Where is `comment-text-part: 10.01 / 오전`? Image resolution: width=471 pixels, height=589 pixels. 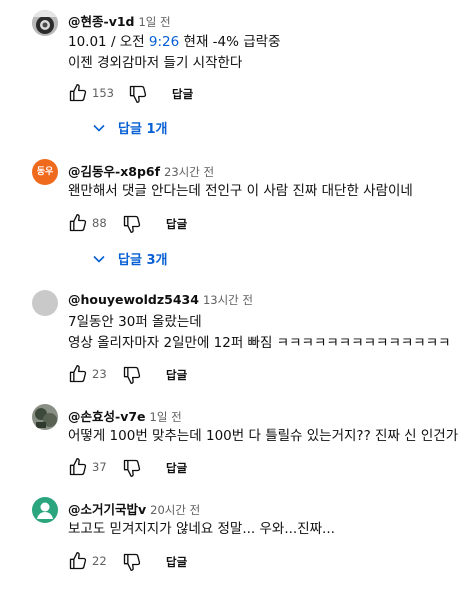 comment-text-part: 10.01 / 오전 is located at coordinates (108, 42).